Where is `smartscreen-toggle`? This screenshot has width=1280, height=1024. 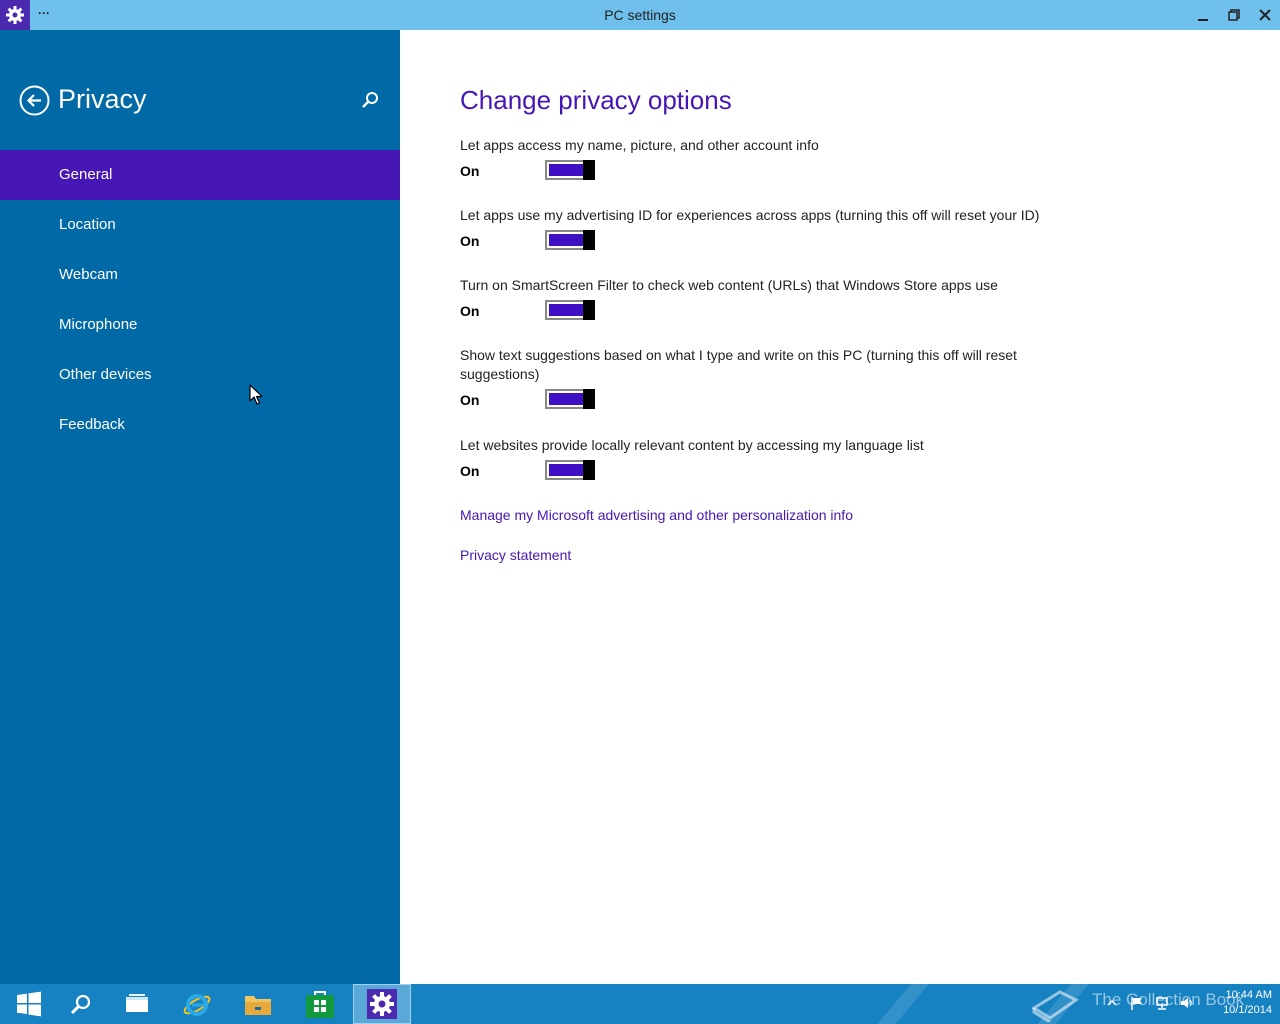 smartscreen-toggle is located at coordinates (570, 310).